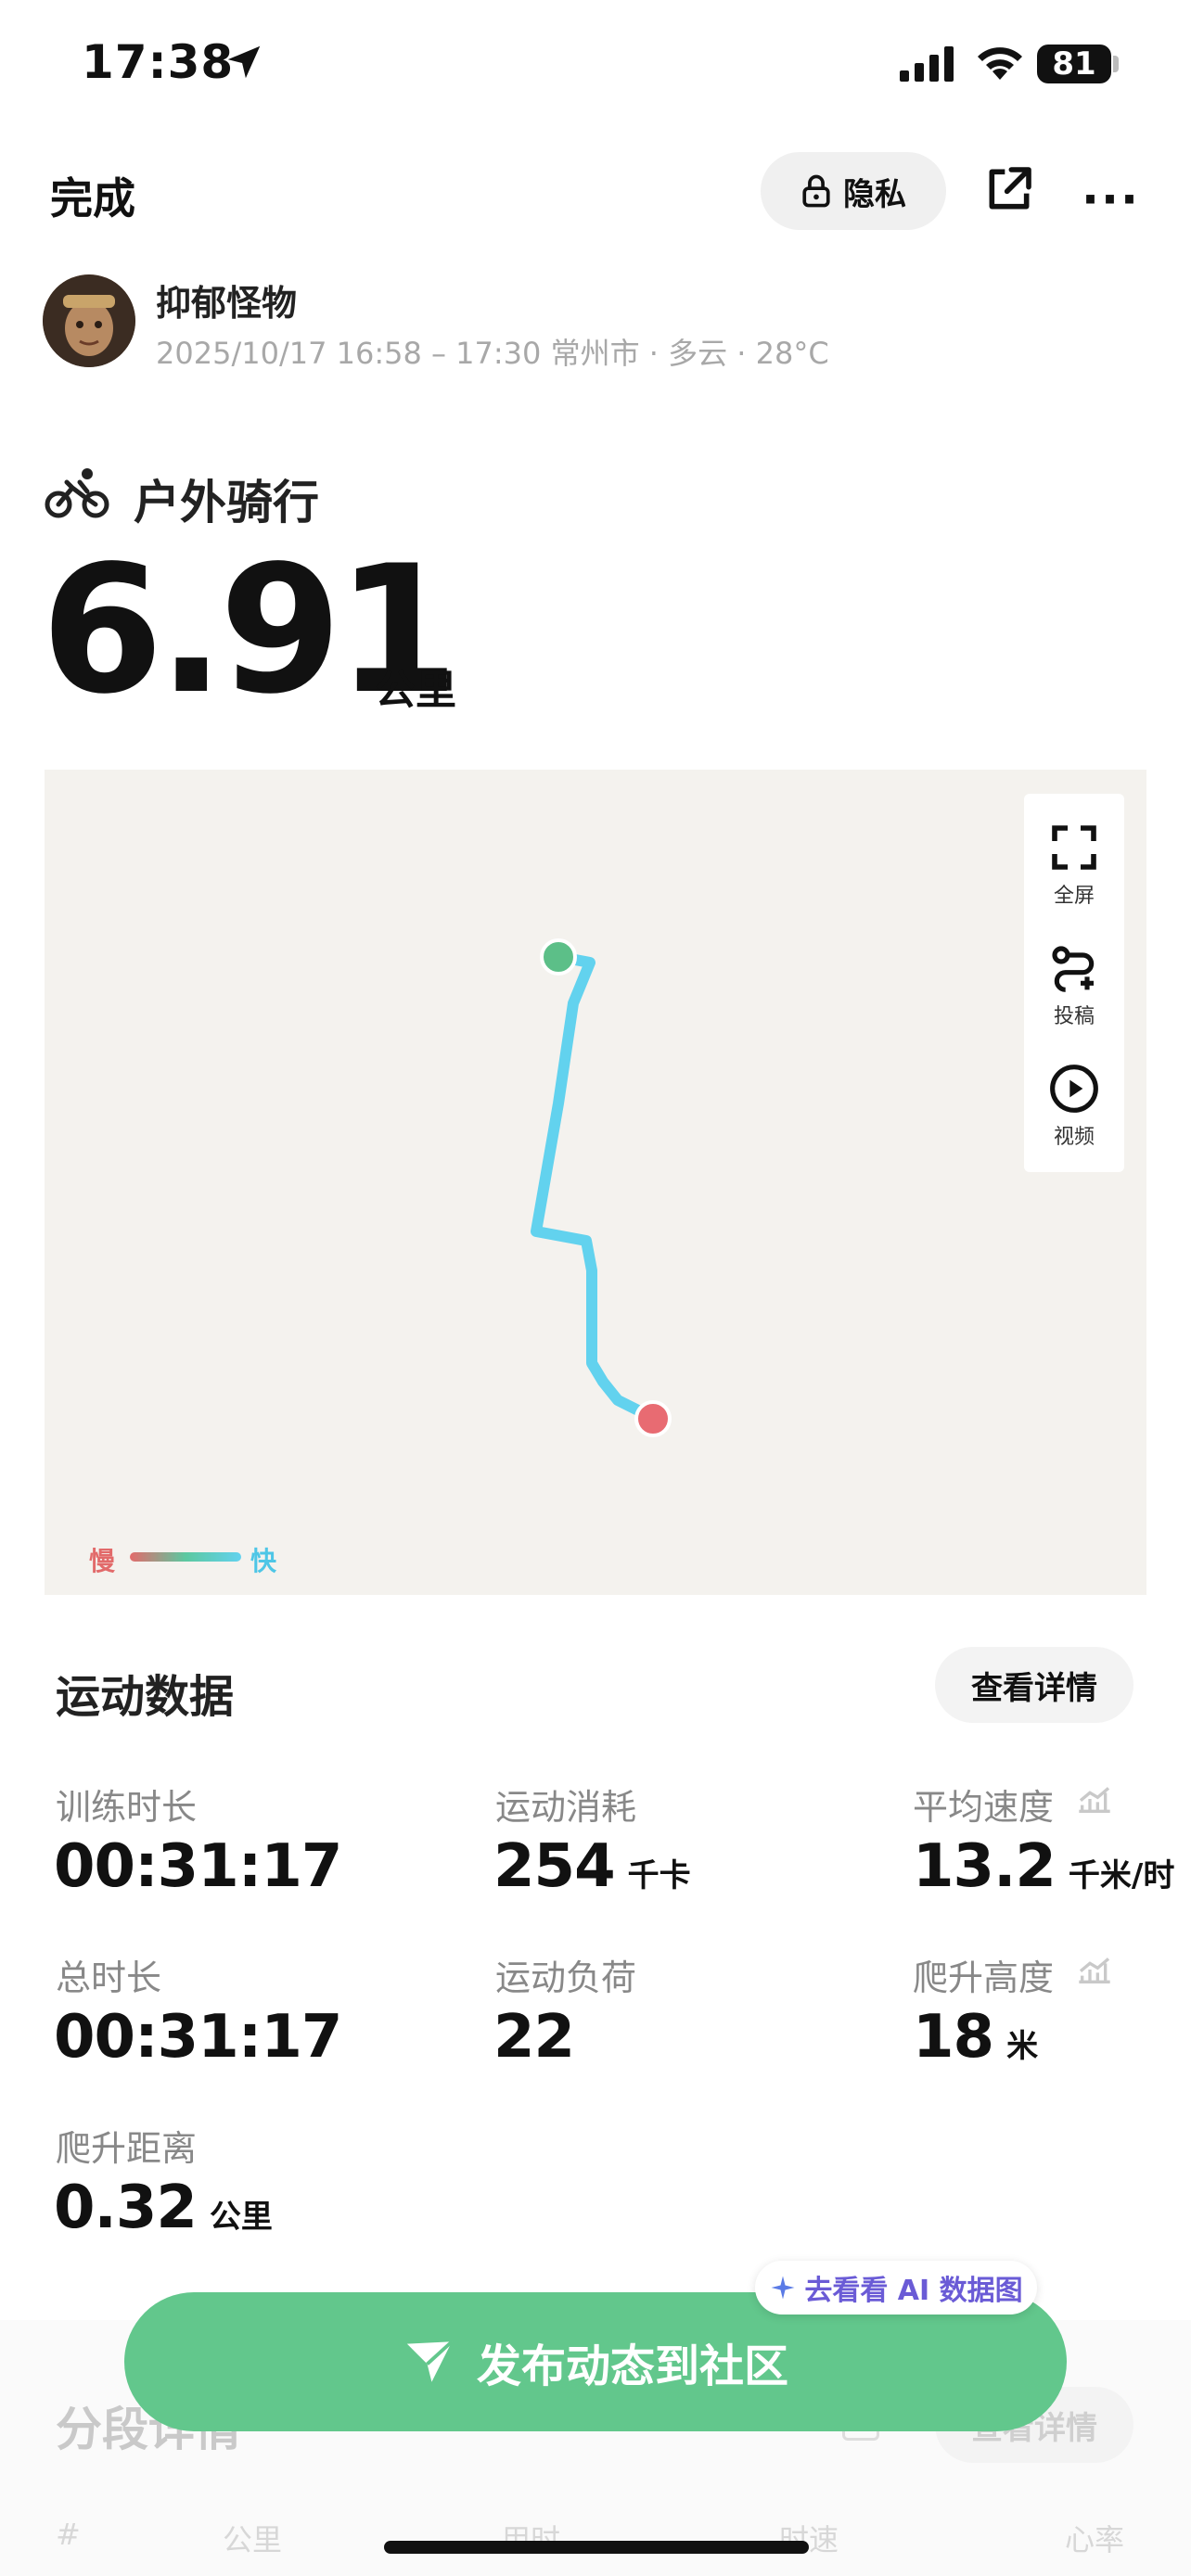  I want to click on stat-label-elevation-gain: 爬升高度, so click(984, 1978).